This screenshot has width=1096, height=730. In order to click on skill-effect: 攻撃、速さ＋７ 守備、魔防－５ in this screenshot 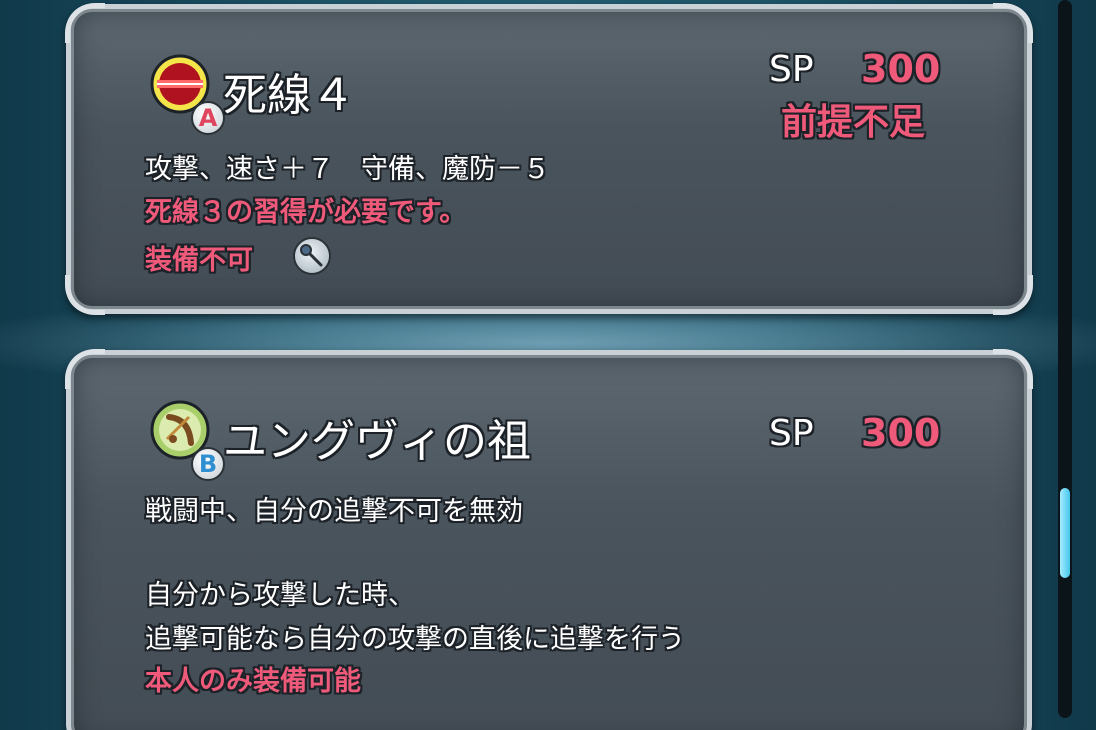, I will do `click(347, 169)`.